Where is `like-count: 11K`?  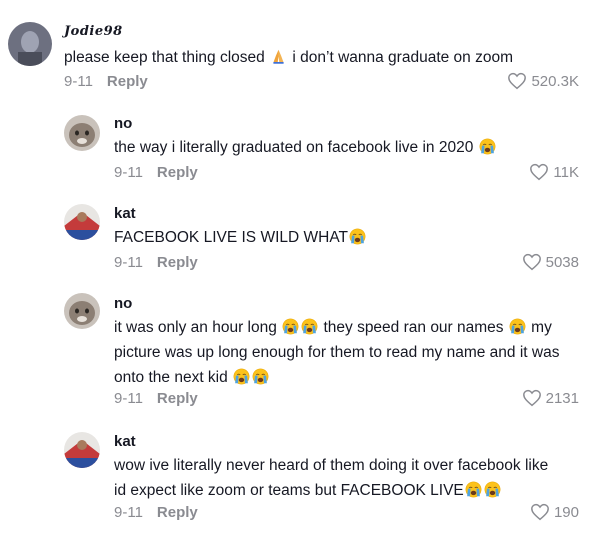
like-count: 11K is located at coordinates (566, 172).